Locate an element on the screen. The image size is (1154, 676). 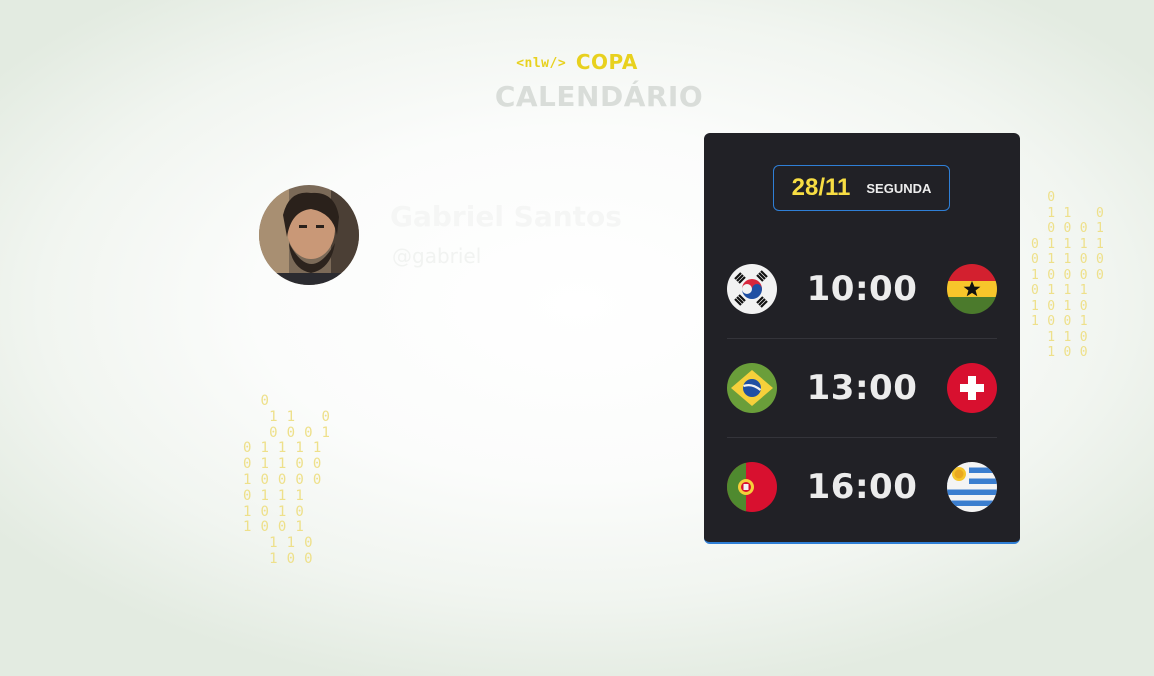
copa-logo: <nlw/> COPA is located at coordinates (577, 62).